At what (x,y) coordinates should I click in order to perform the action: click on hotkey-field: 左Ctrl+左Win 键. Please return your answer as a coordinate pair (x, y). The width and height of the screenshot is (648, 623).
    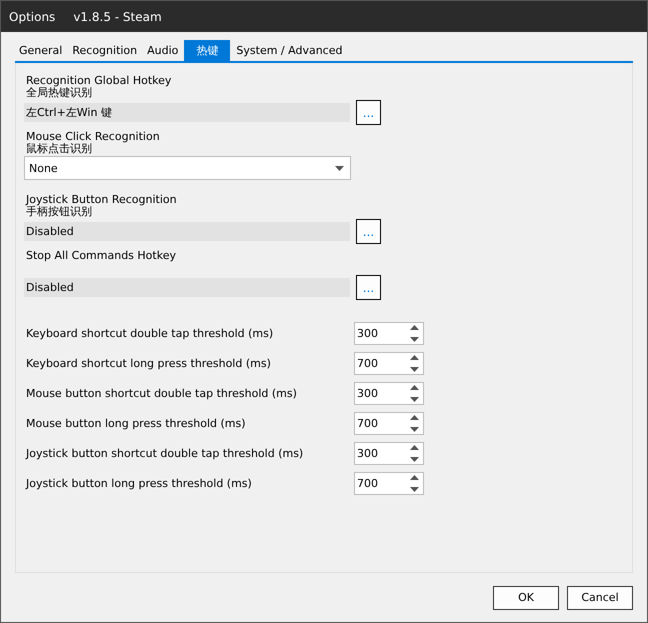
    Looking at the image, I should click on (187, 112).